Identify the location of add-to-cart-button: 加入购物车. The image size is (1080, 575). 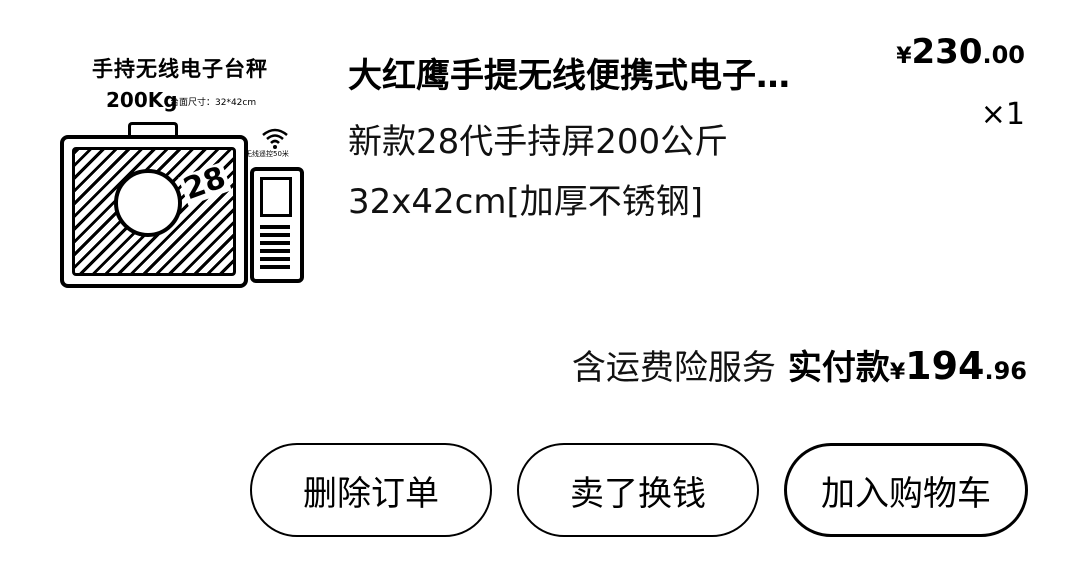
(906, 490).